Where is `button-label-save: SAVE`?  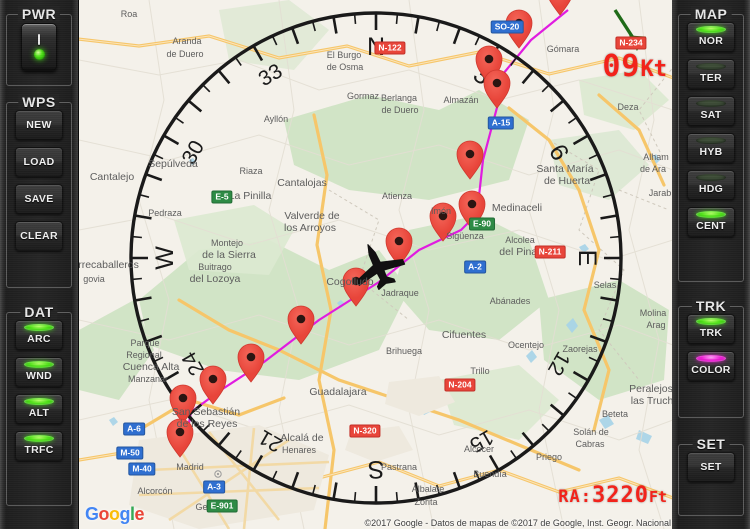 button-label-save: SAVE is located at coordinates (39, 198).